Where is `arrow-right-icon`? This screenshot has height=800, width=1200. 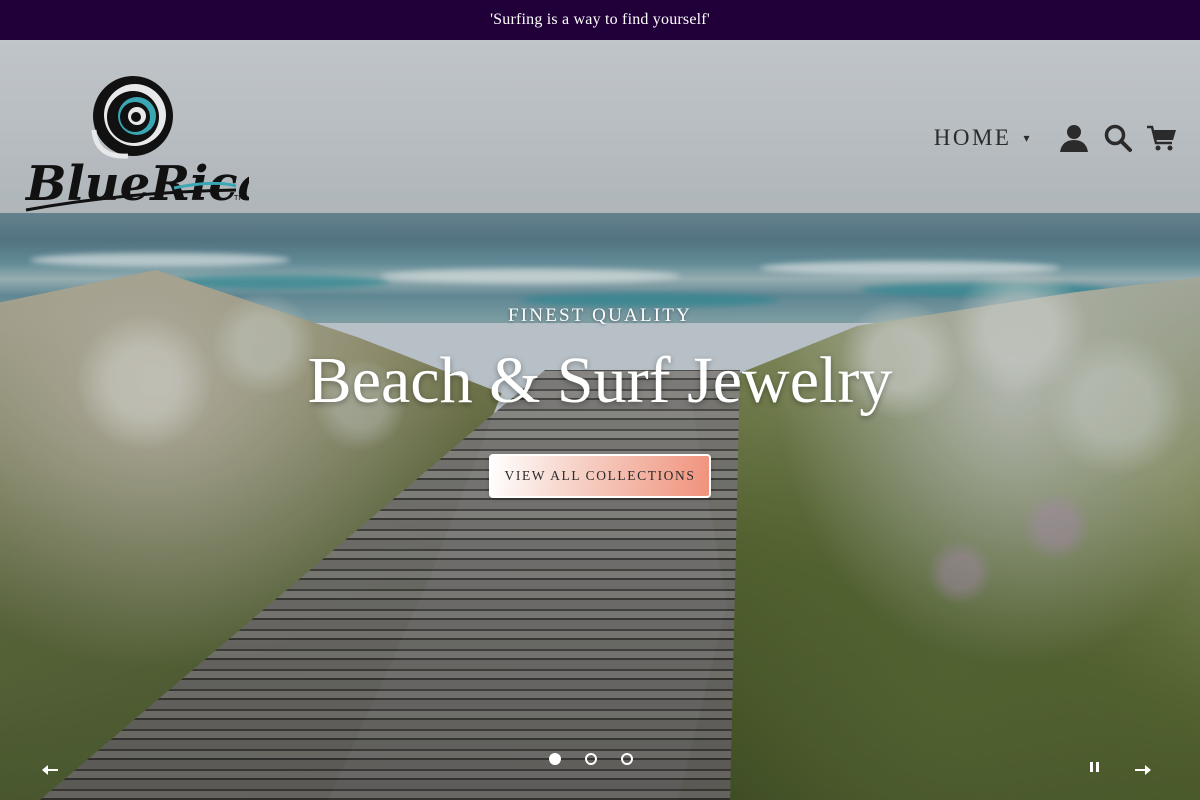 arrow-right-icon is located at coordinates (1143, 770).